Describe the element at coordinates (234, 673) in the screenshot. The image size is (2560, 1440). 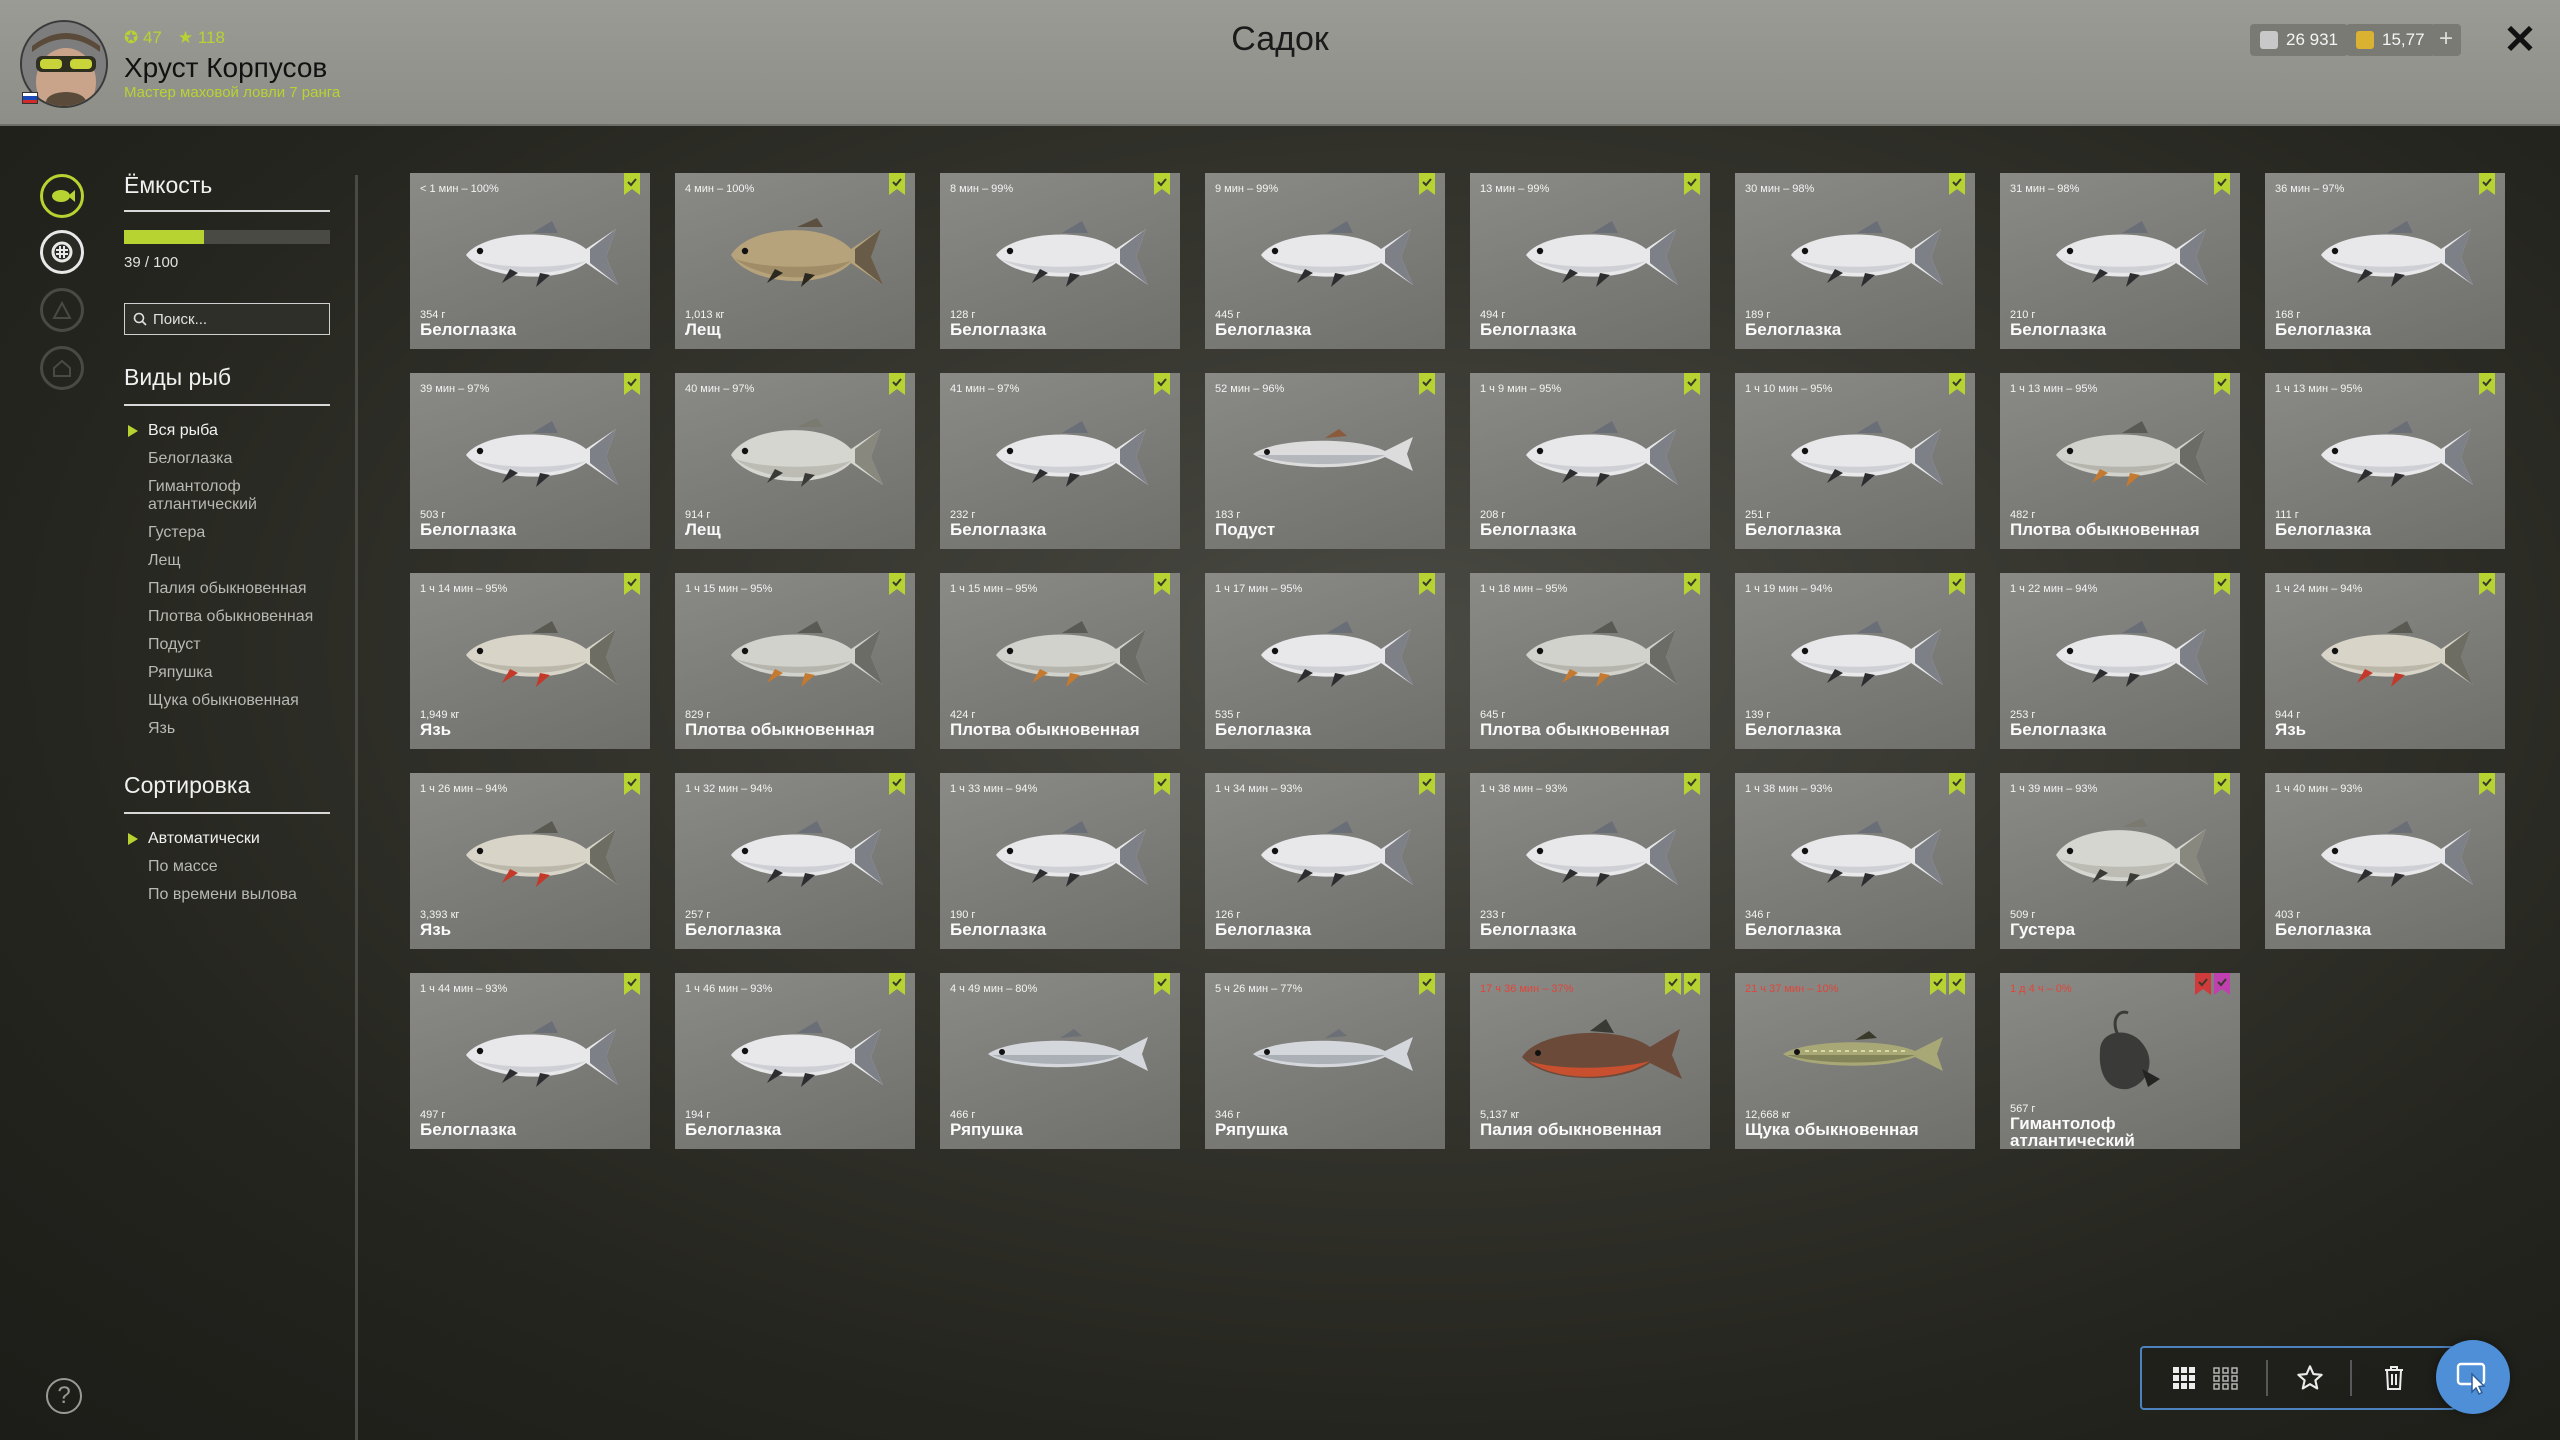
I see `species-filter-item: Ряпушка` at that location.